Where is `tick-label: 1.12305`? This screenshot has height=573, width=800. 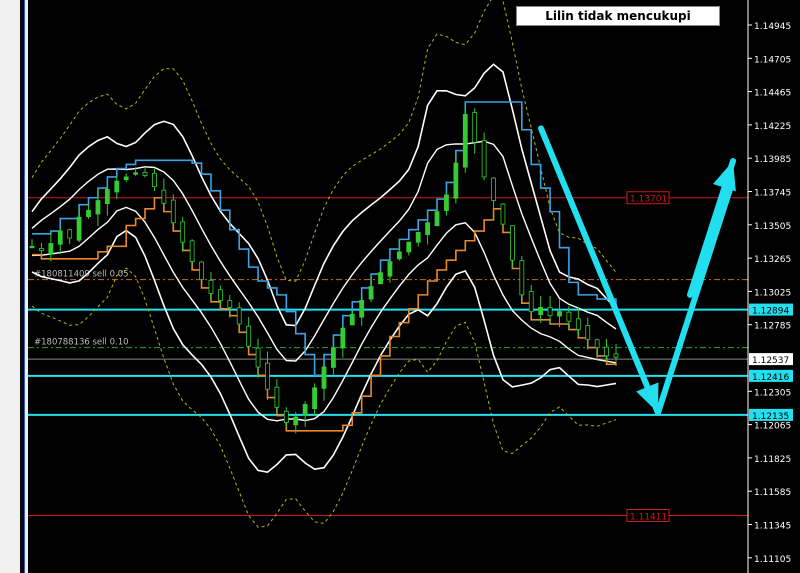
tick-label: 1.12305 is located at coordinates (772, 393).